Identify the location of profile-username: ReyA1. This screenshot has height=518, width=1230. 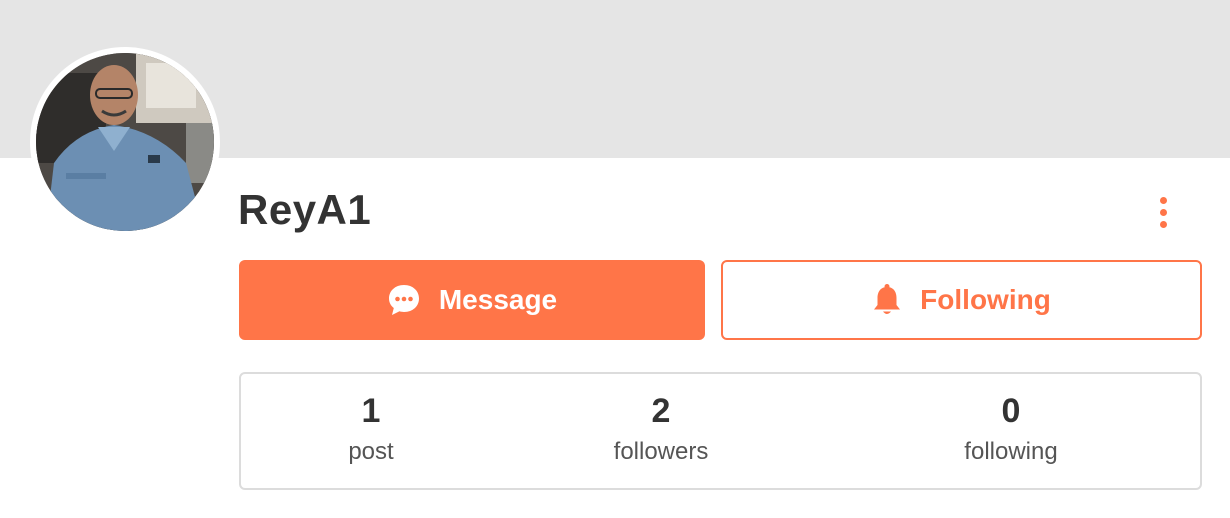
(305, 209).